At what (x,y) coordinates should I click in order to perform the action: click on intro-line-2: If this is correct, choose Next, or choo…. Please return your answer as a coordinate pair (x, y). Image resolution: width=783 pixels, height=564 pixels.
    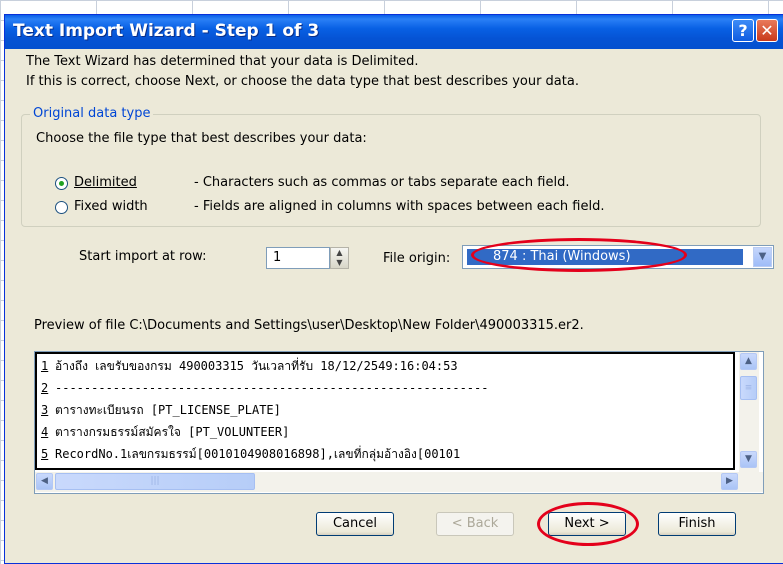
    Looking at the image, I should click on (302, 81).